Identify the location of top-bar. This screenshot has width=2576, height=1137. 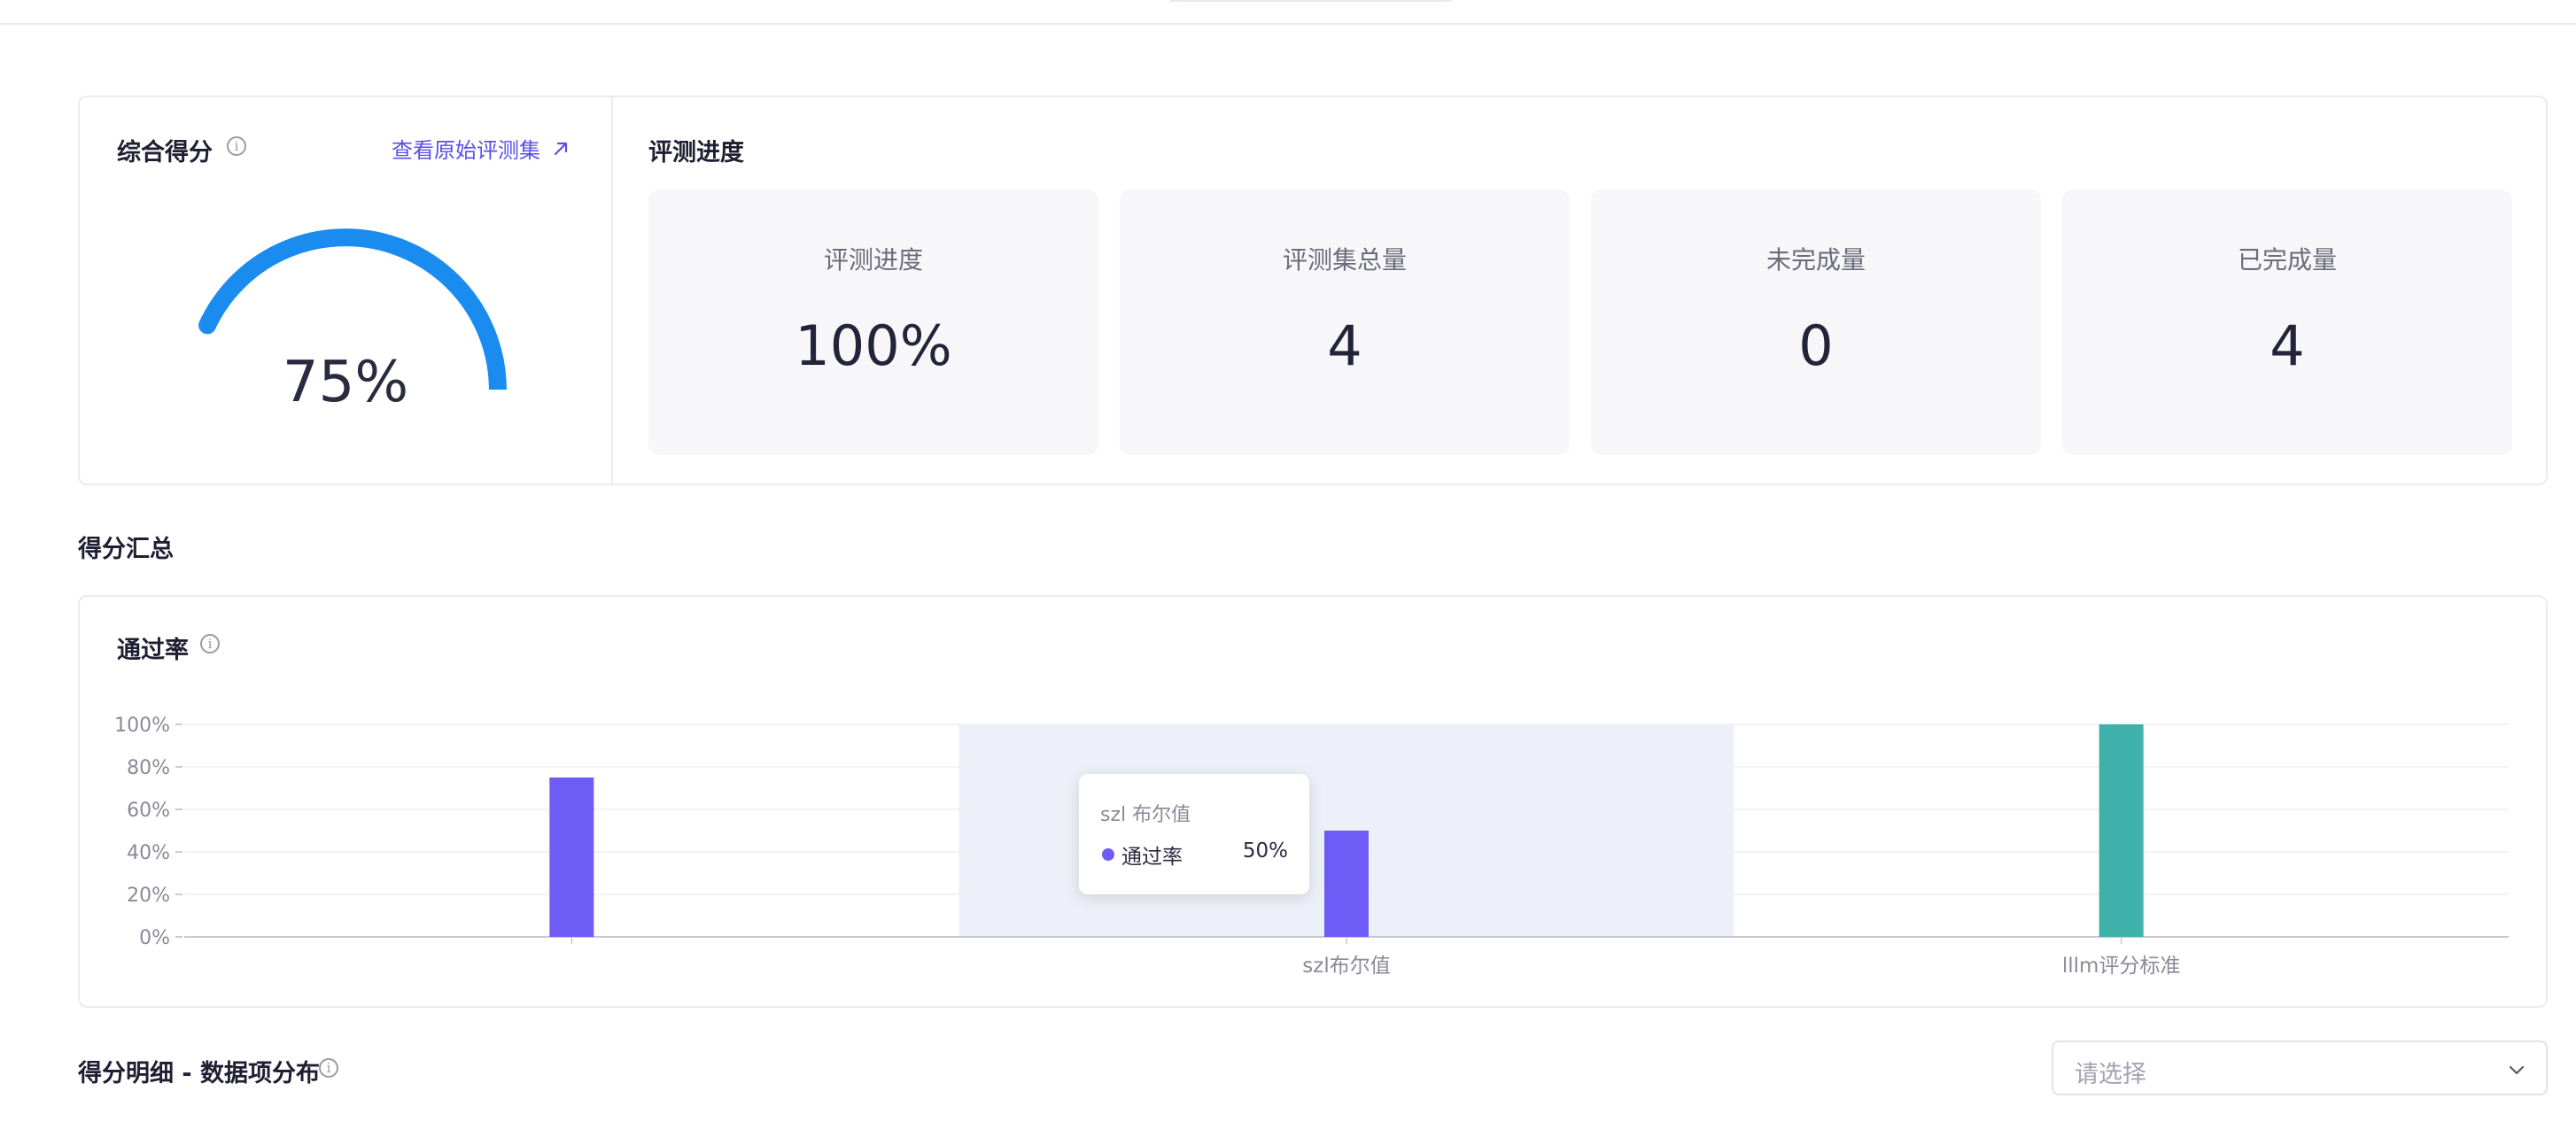
(1288, 12).